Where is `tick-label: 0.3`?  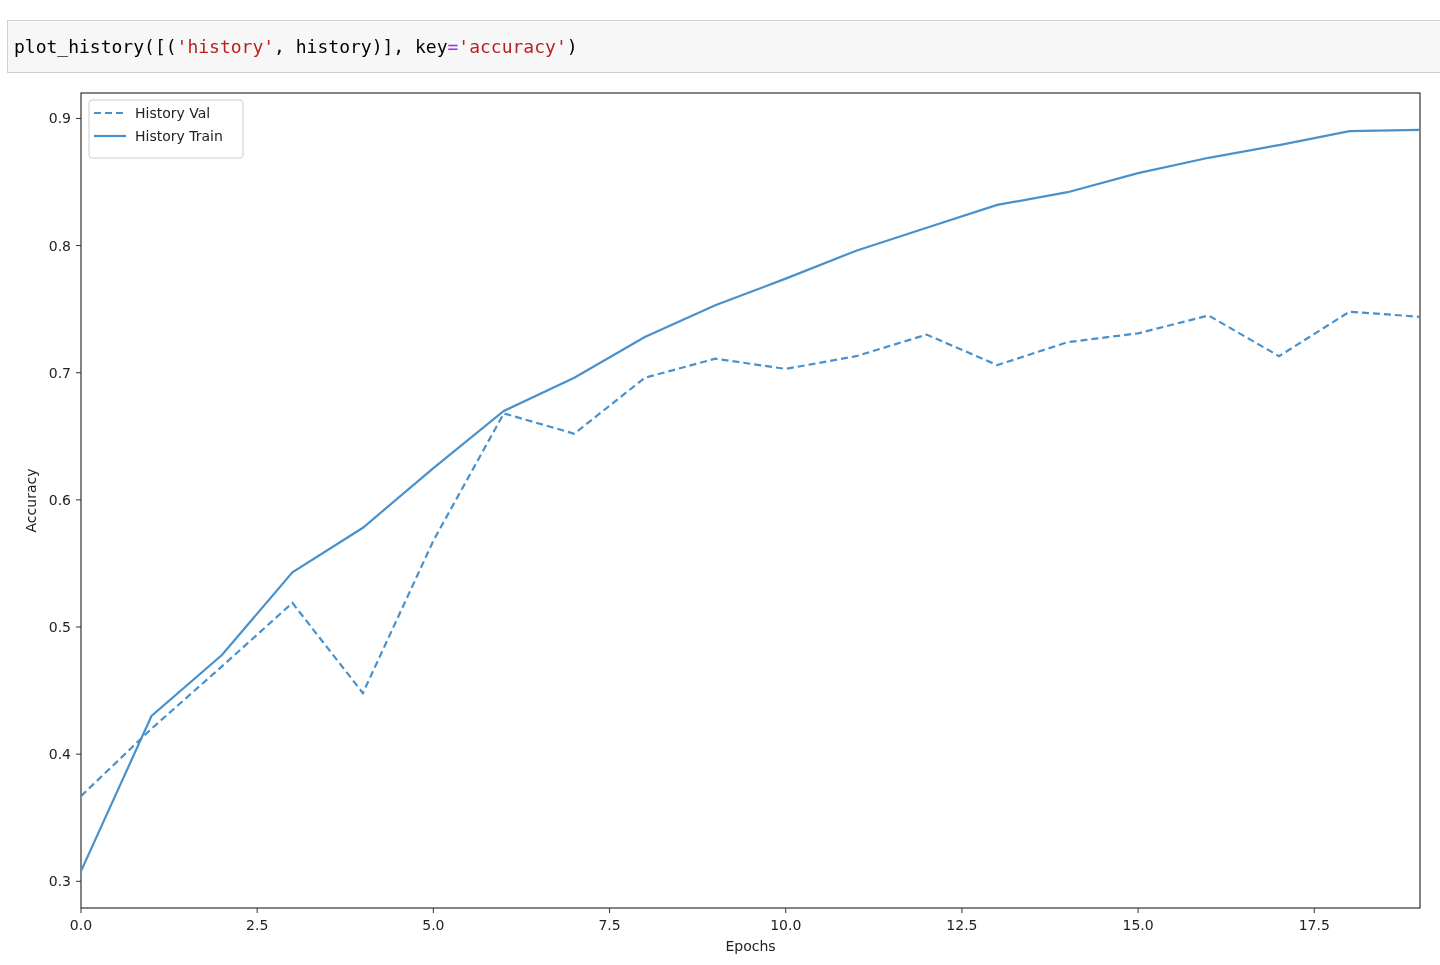 tick-label: 0.3 is located at coordinates (59, 881).